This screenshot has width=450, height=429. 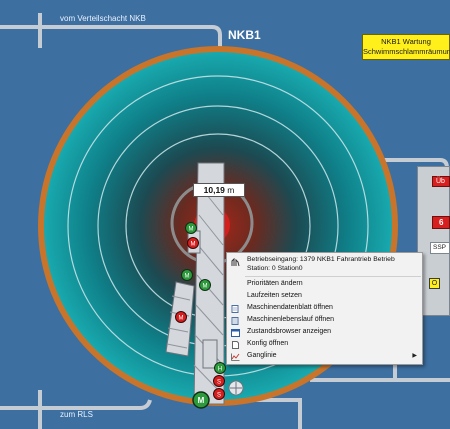 I want to click on menu-item-label: Konfig öffnen, so click(x=268, y=343).